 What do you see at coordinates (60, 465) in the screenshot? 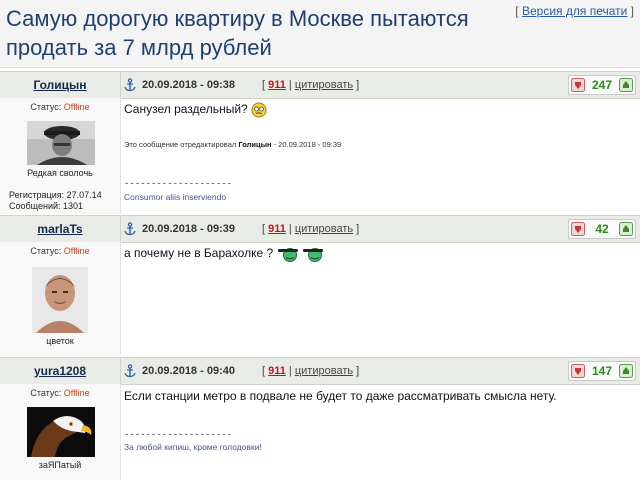
I see `avatar-caption: заЯПатый` at bounding box center [60, 465].